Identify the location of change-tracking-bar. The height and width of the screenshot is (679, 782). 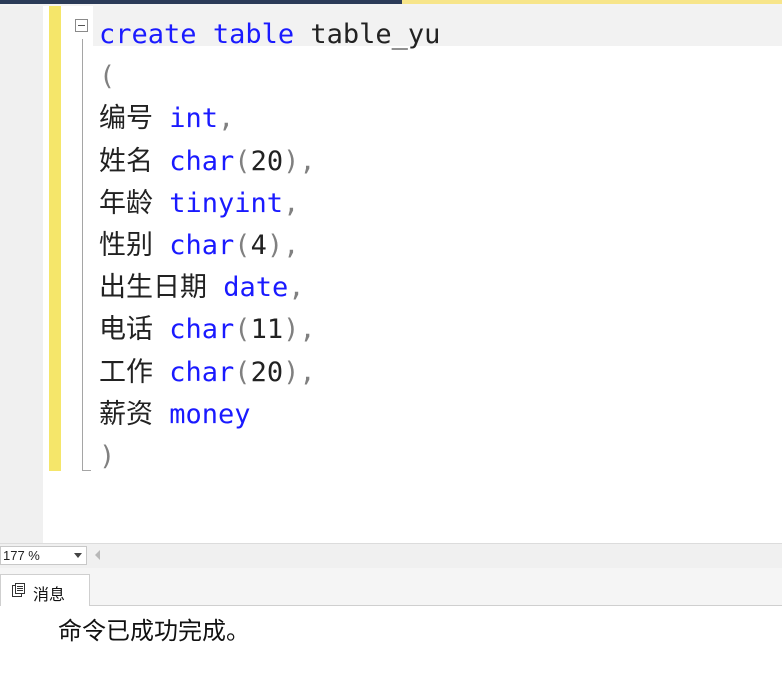
(55, 238).